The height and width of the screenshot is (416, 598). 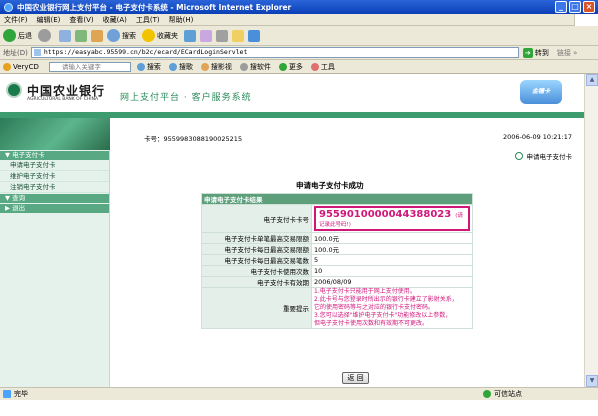 I want to click on home-icon, so click(x=97, y=35).